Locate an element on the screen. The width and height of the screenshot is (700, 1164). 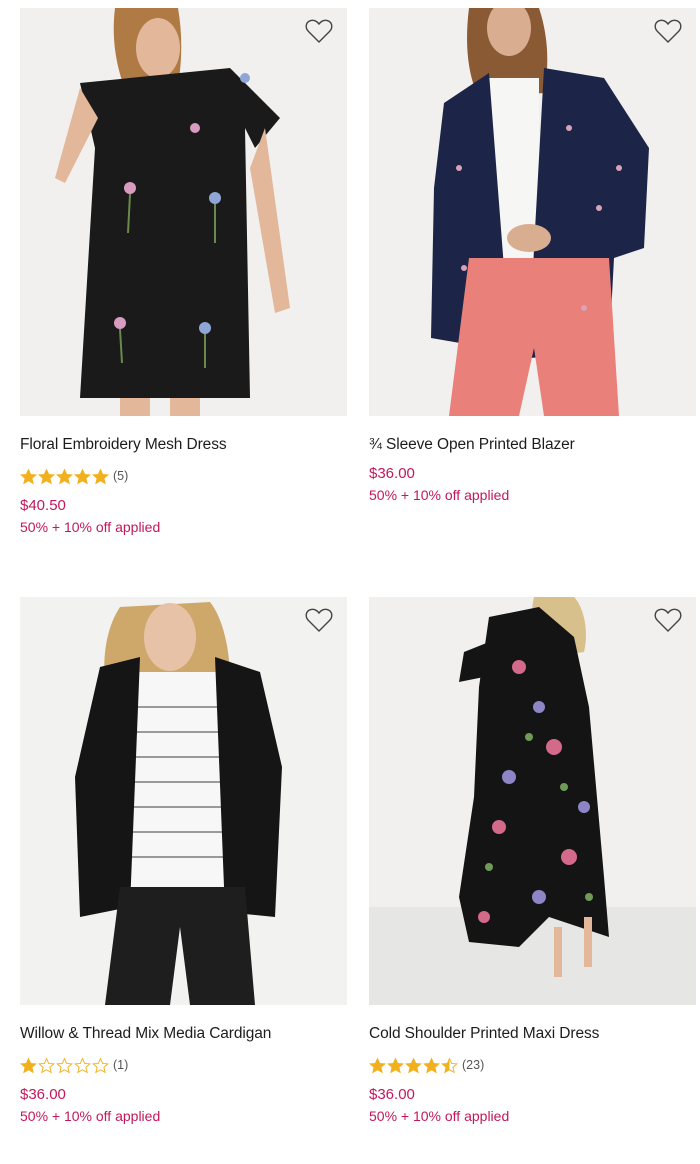
product-rating: (1) is located at coordinates (183, 1065).